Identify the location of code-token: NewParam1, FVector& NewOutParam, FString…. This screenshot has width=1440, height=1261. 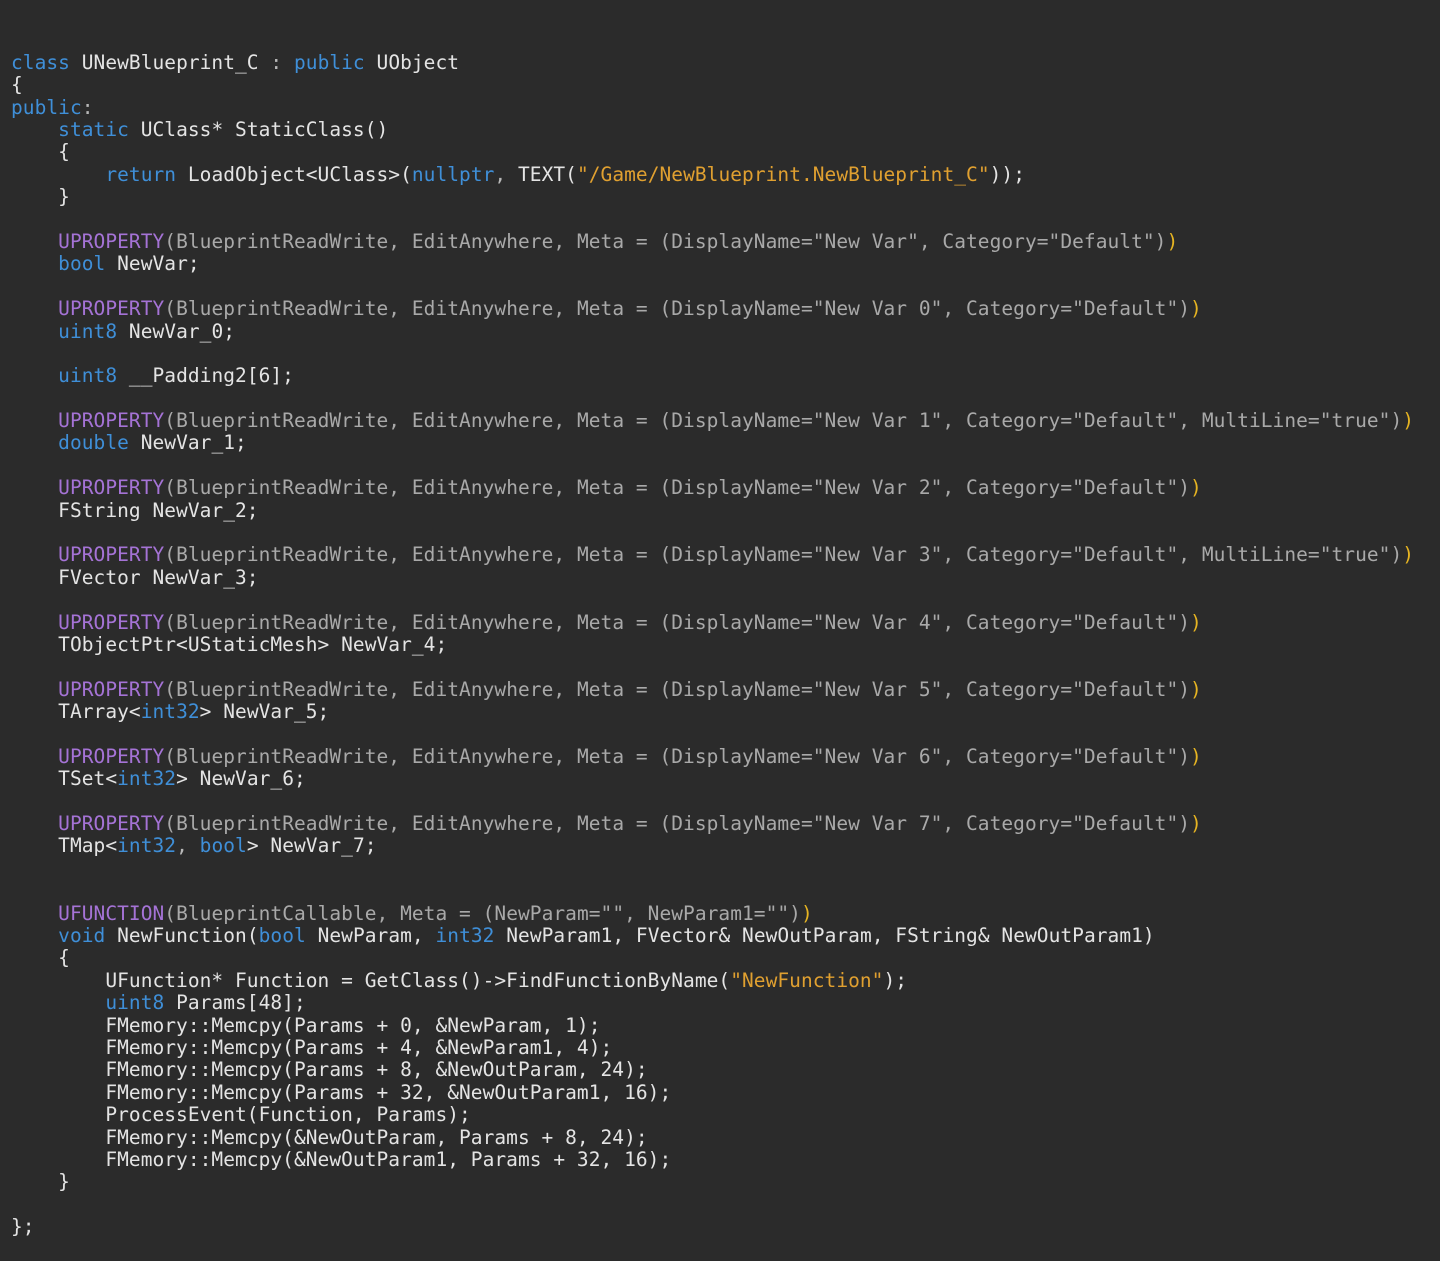
(824, 936).